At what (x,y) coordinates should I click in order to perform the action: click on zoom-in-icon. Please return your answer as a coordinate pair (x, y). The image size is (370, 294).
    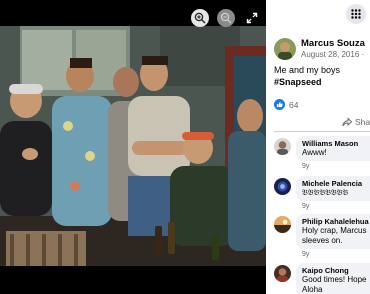
    Looking at the image, I should click on (200, 18).